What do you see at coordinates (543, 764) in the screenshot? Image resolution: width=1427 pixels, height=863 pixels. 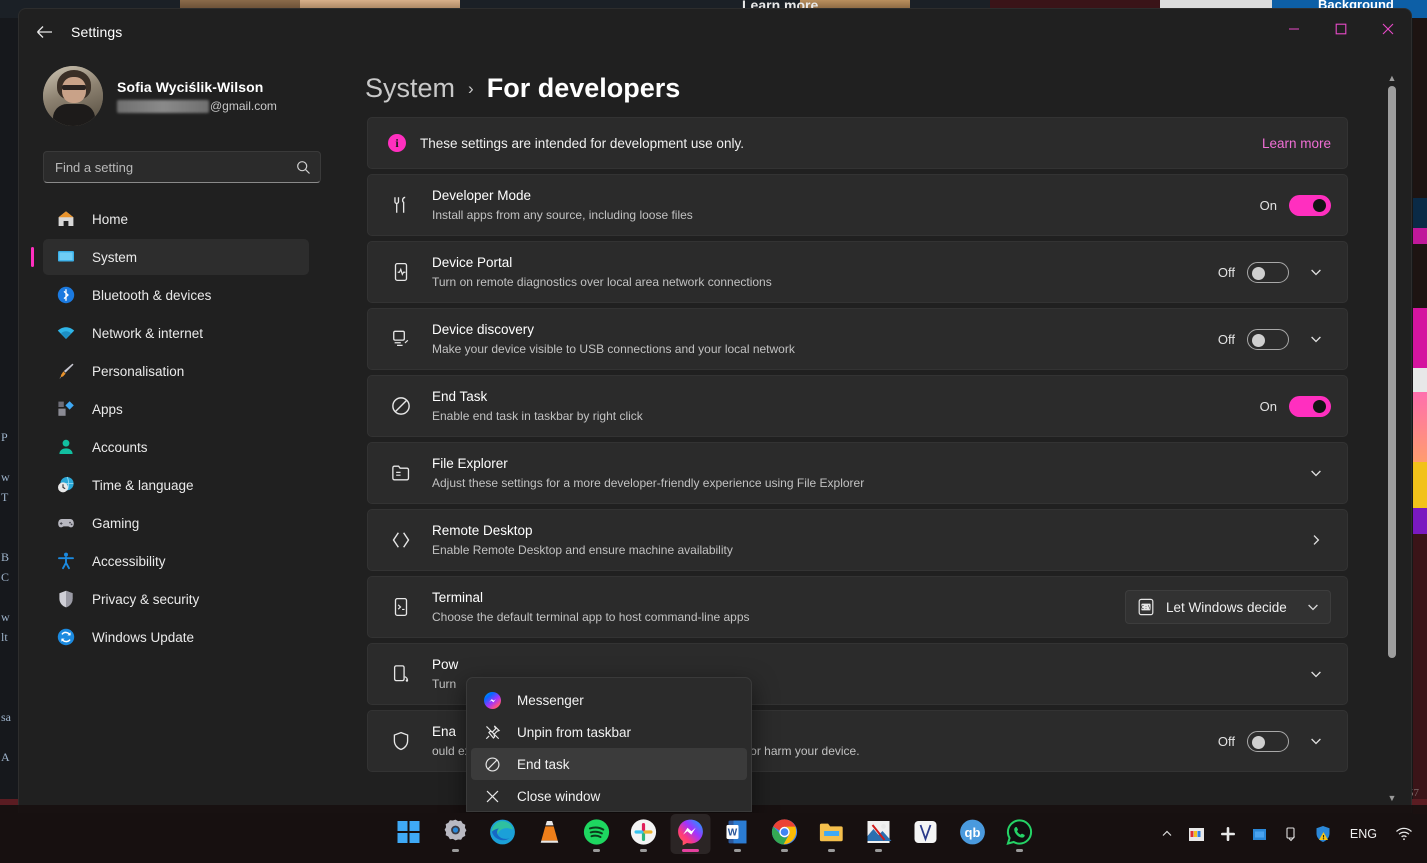 I see `context-menu-label: End task` at bounding box center [543, 764].